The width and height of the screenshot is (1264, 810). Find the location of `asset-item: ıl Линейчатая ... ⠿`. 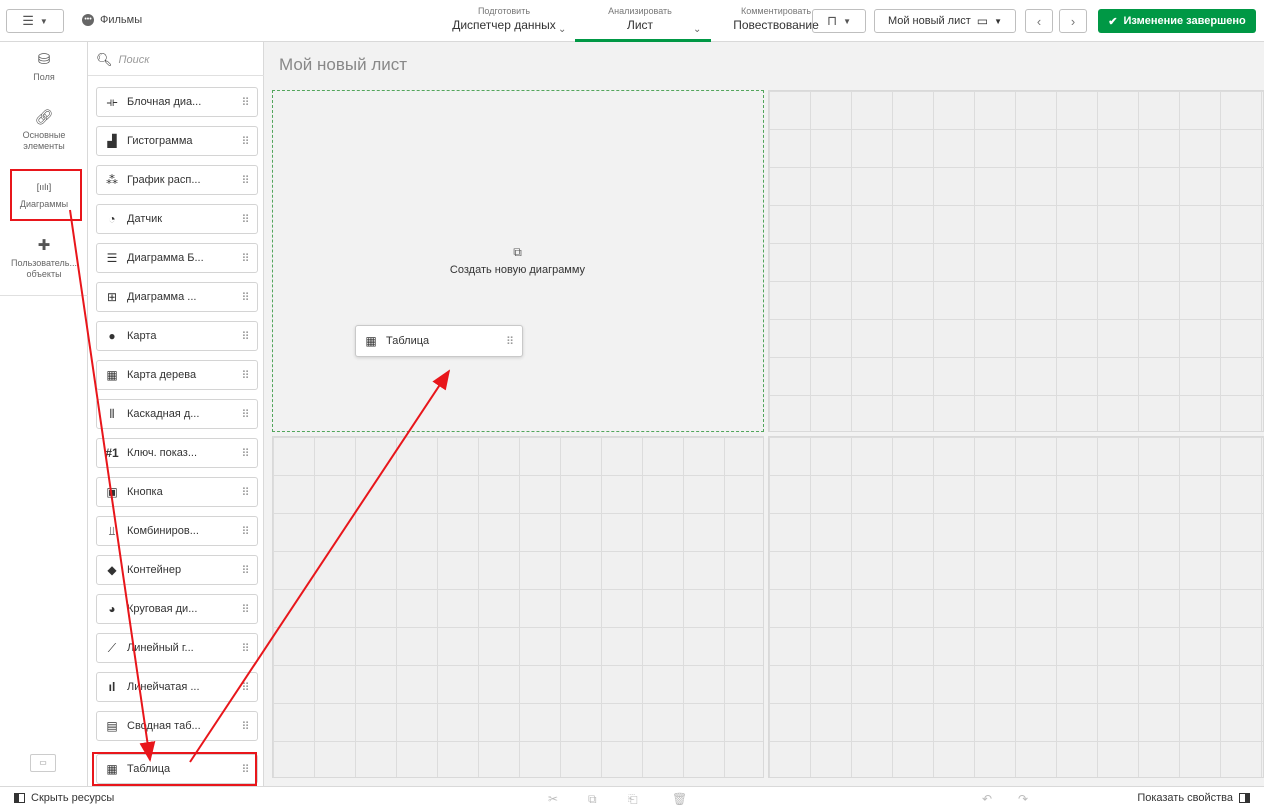

asset-item: ıl Линейчатая ... ⠿ is located at coordinates (177, 687).